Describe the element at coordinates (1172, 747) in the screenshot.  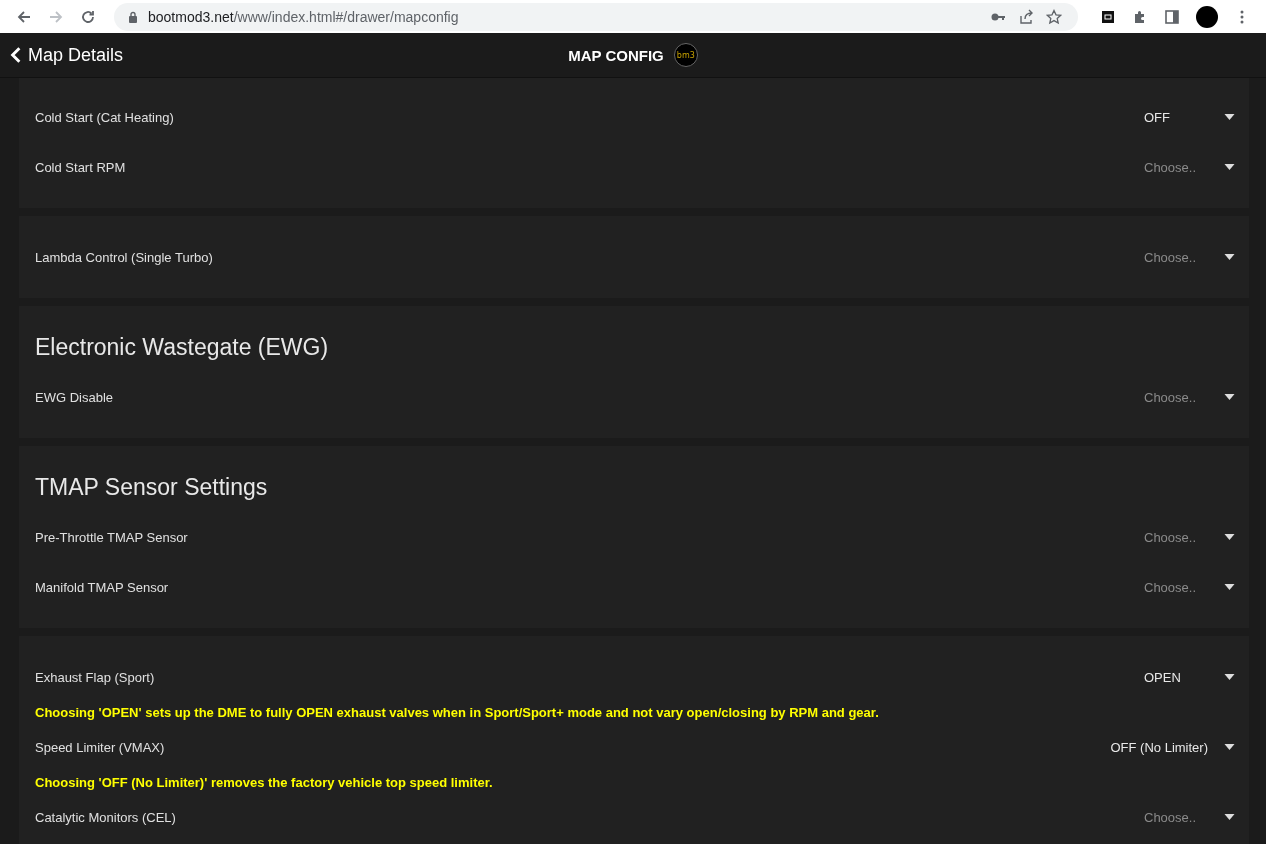
I see `dropdown: OFF (No Limiter)` at that location.